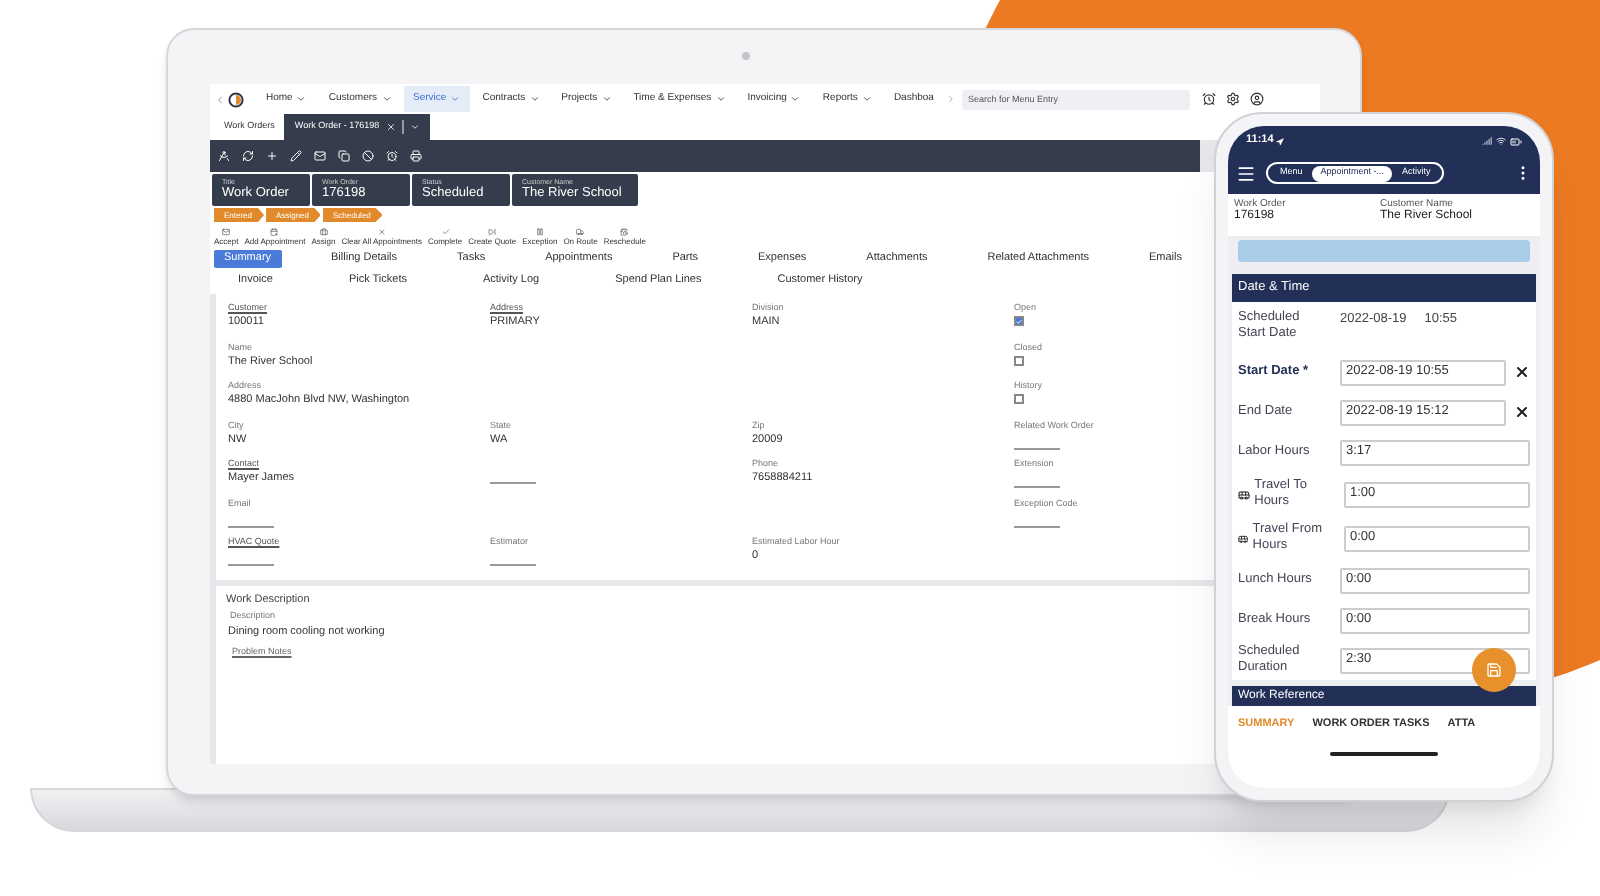  Describe the element at coordinates (248, 156) in the screenshot. I see `refresh-icon` at that location.